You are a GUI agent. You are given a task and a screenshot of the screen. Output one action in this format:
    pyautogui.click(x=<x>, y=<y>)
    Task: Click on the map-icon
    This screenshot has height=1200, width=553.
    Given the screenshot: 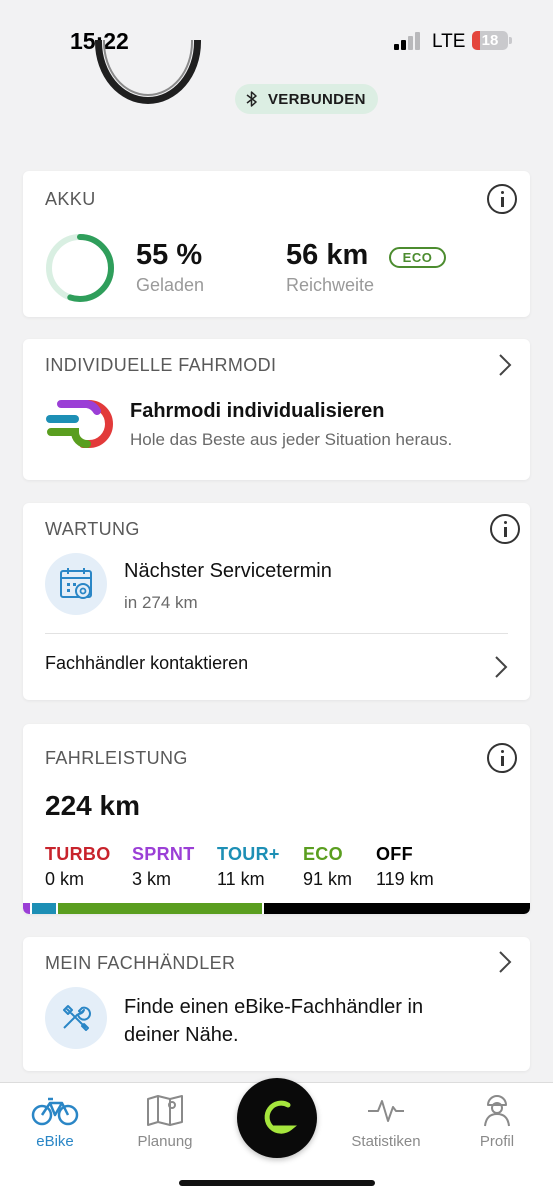 What is the action you would take?
    pyautogui.click(x=165, y=1110)
    